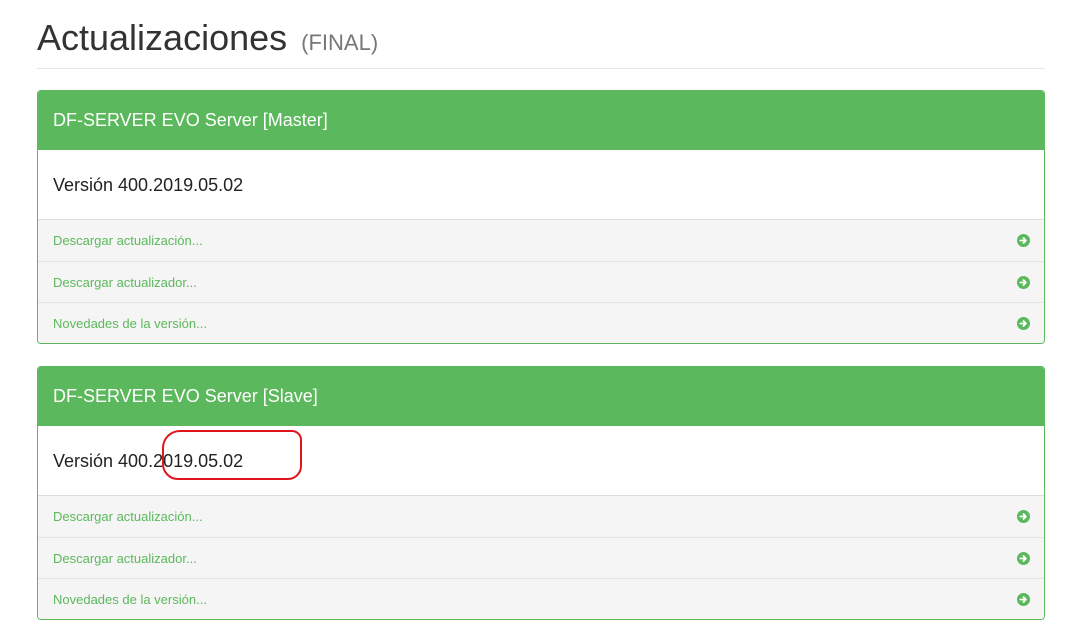  I want to click on page-title: Actualizaciones (FINAL), so click(207, 40).